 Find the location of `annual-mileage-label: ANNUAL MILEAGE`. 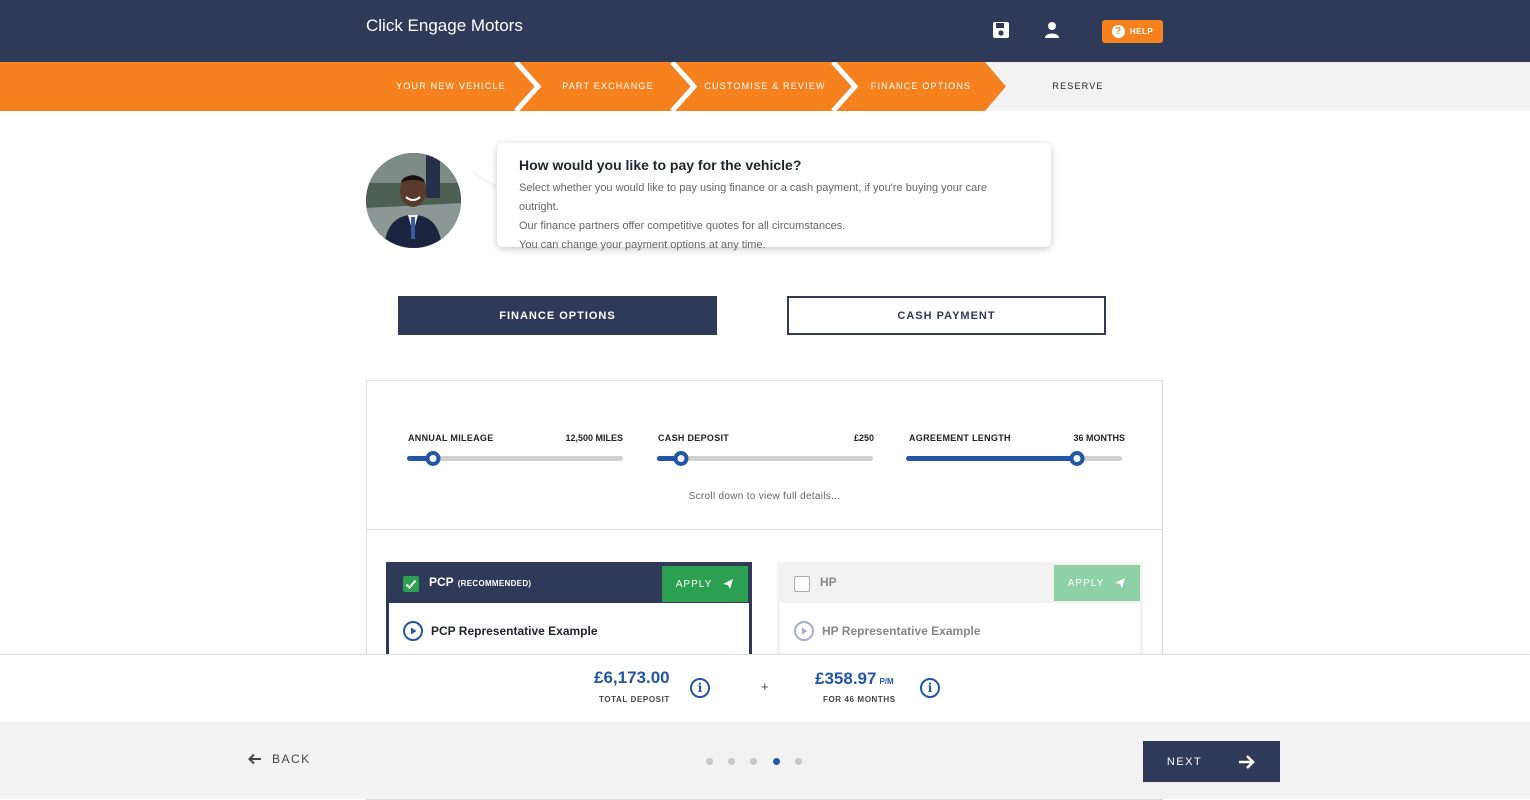

annual-mileage-label: ANNUAL MILEAGE is located at coordinates (451, 438).